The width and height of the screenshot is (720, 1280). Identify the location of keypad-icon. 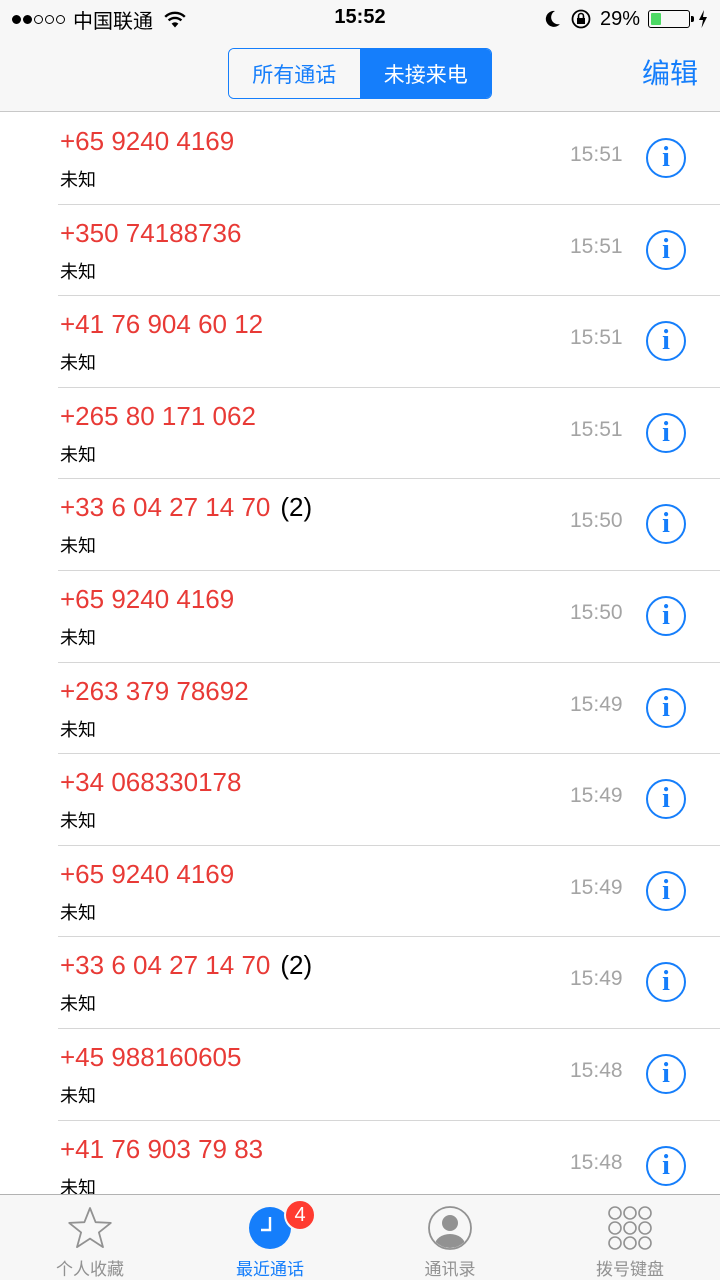
(630, 1228).